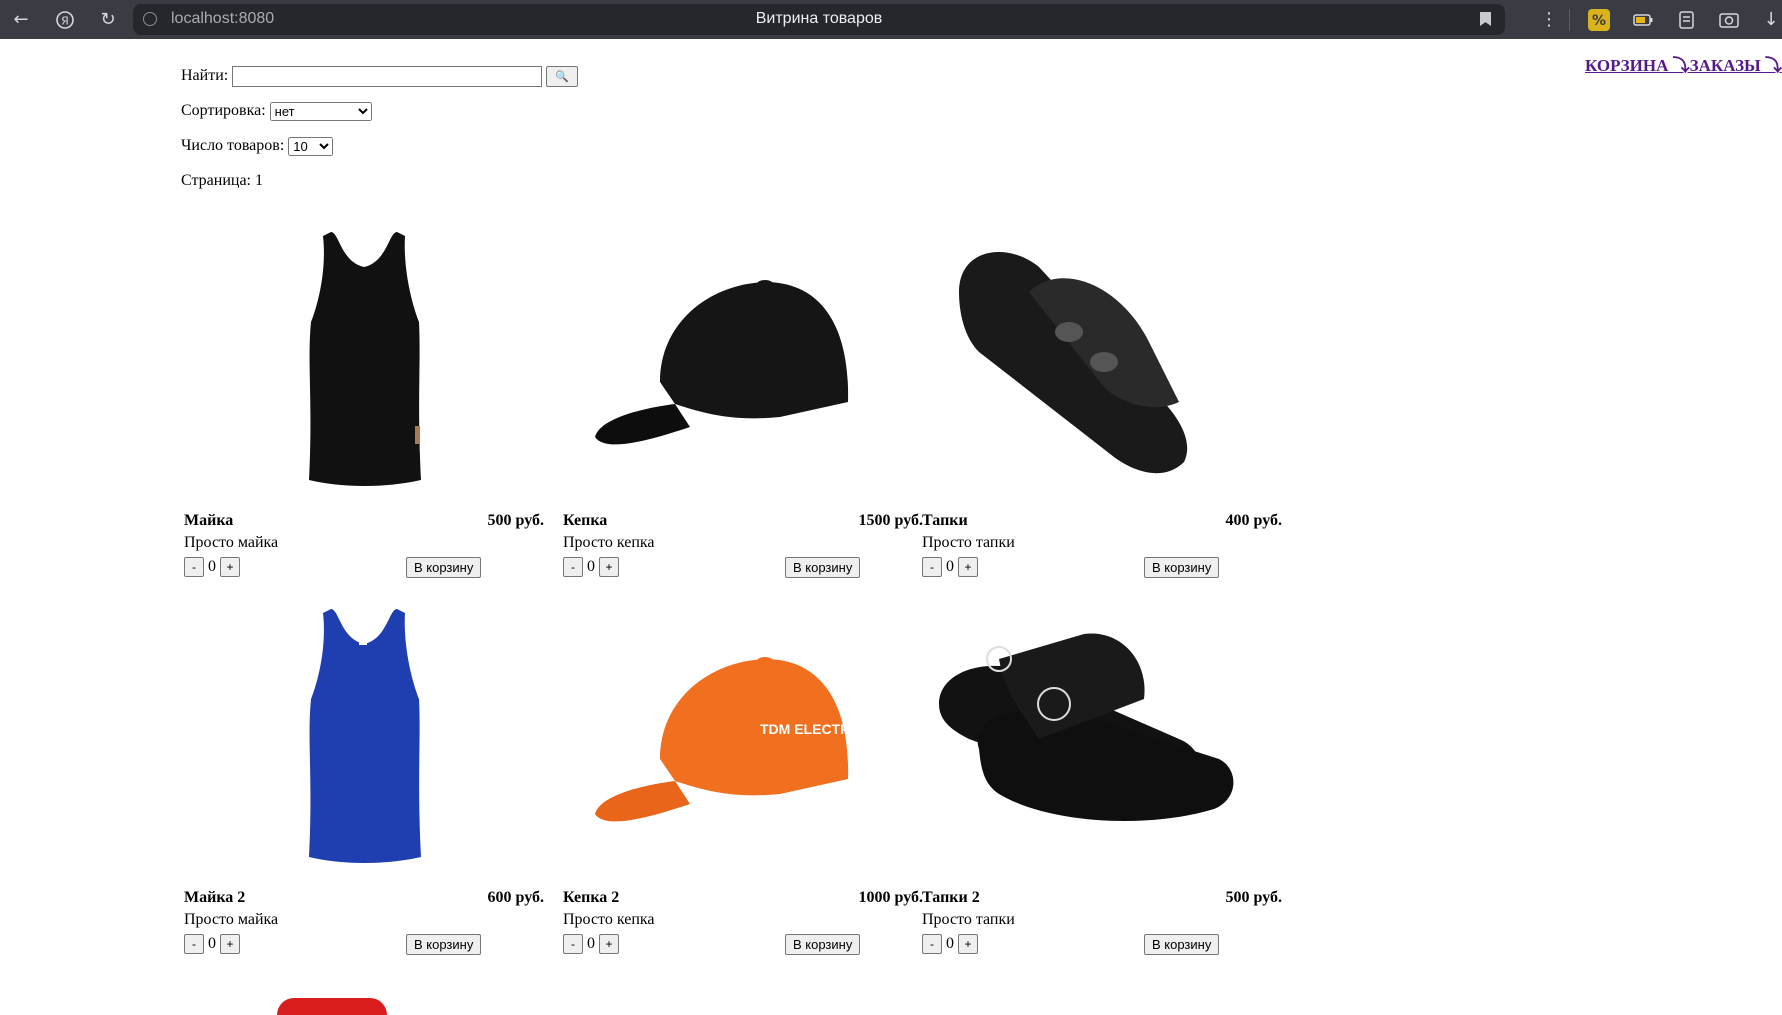 The height and width of the screenshot is (1015, 1782). I want to click on collections-icon, so click(1687, 20).